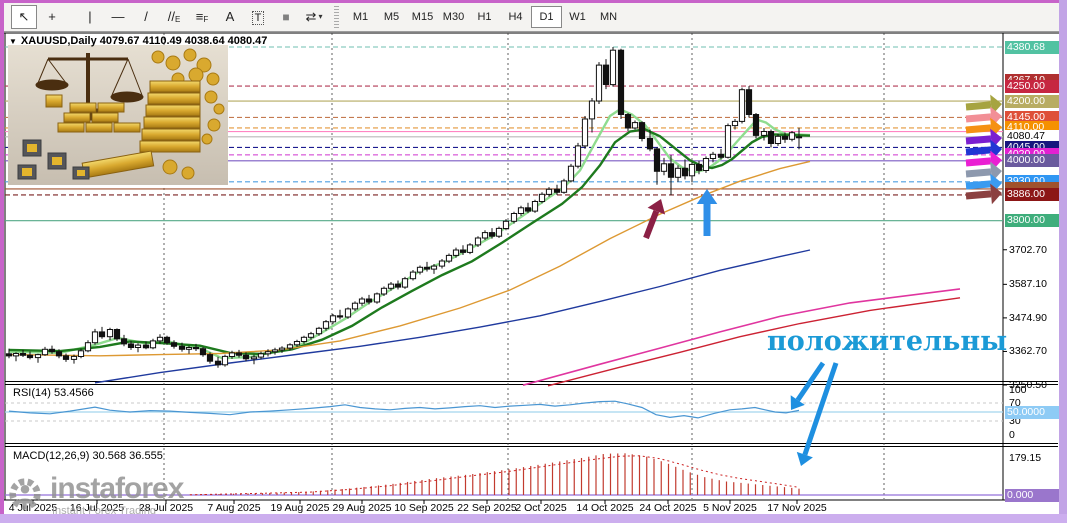  What do you see at coordinates (117, 488) in the screenshot?
I see `watermark-name: instaforex` at bounding box center [117, 488].